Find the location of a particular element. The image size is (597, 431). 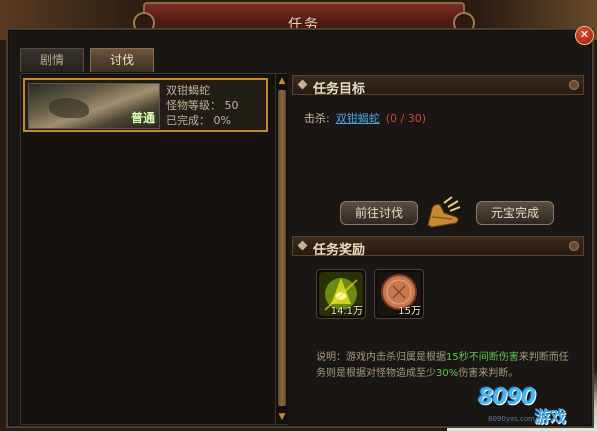

note-highlight-2: 30% is located at coordinates (447, 373).